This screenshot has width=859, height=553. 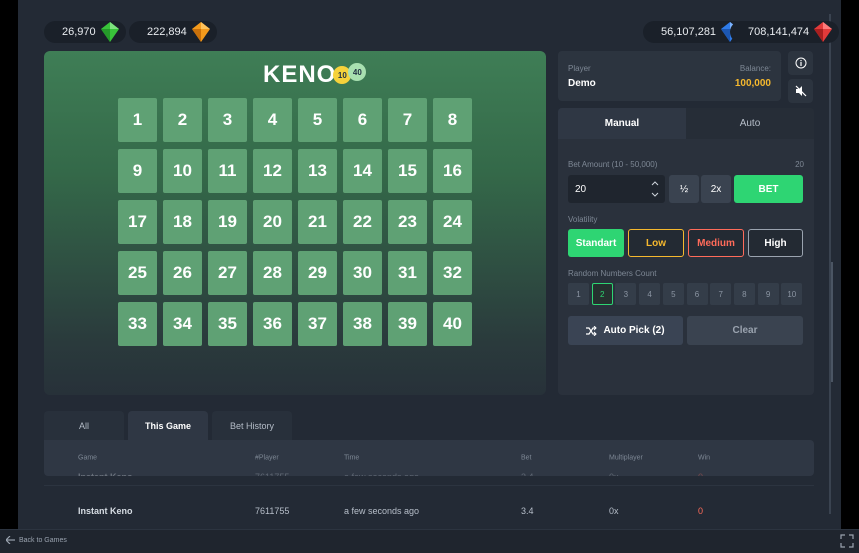 What do you see at coordinates (407, 222) in the screenshot?
I see `keno-number-cell: 23` at bounding box center [407, 222].